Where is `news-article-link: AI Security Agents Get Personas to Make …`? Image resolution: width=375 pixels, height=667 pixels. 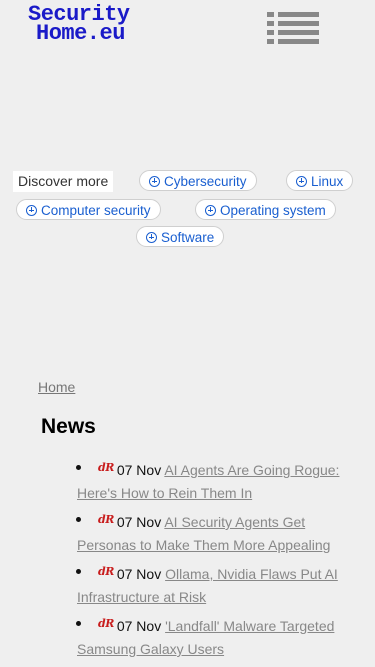
news-article-link: AI Security Agents Get Personas to Make … is located at coordinates (203, 533).